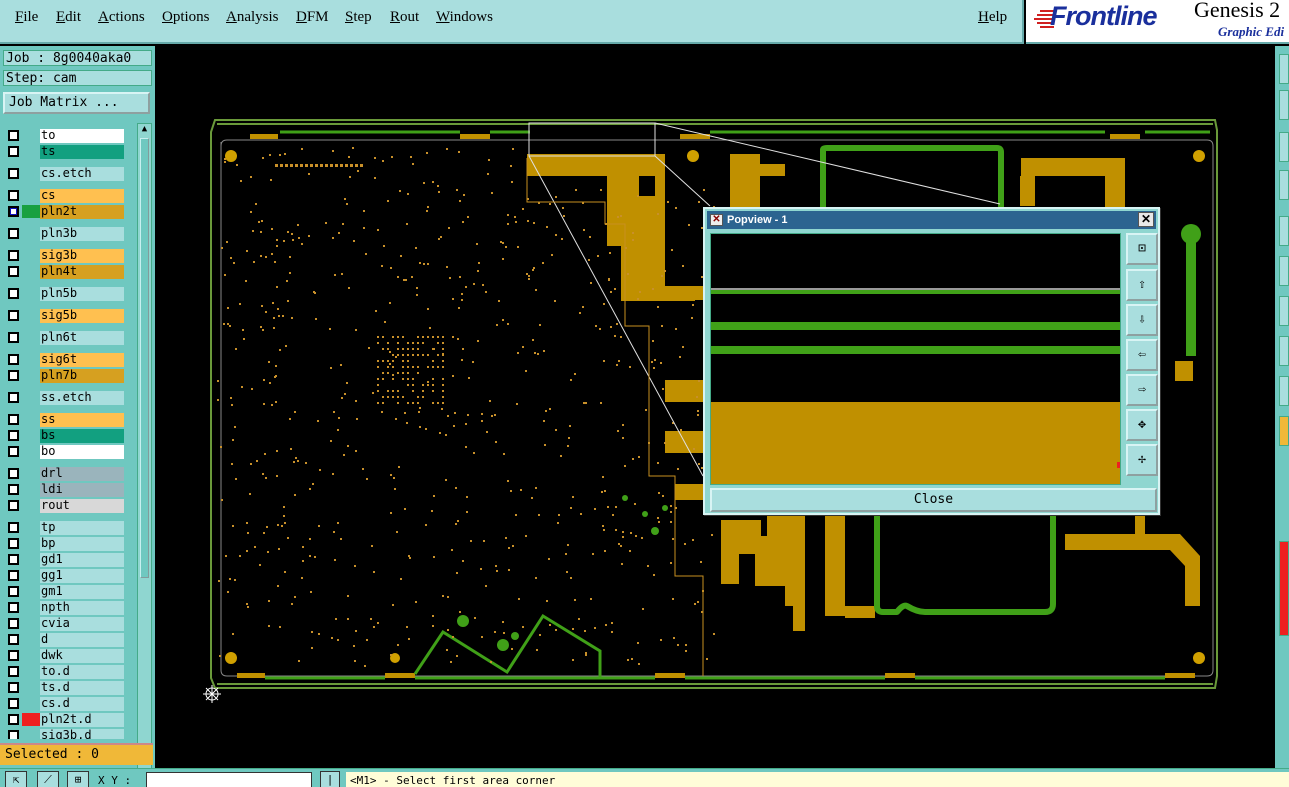 Image resolution: width=1289 pixels, height=787 pixels. I want to click on grid-tool-icon: ⊞, so click(78, 779).